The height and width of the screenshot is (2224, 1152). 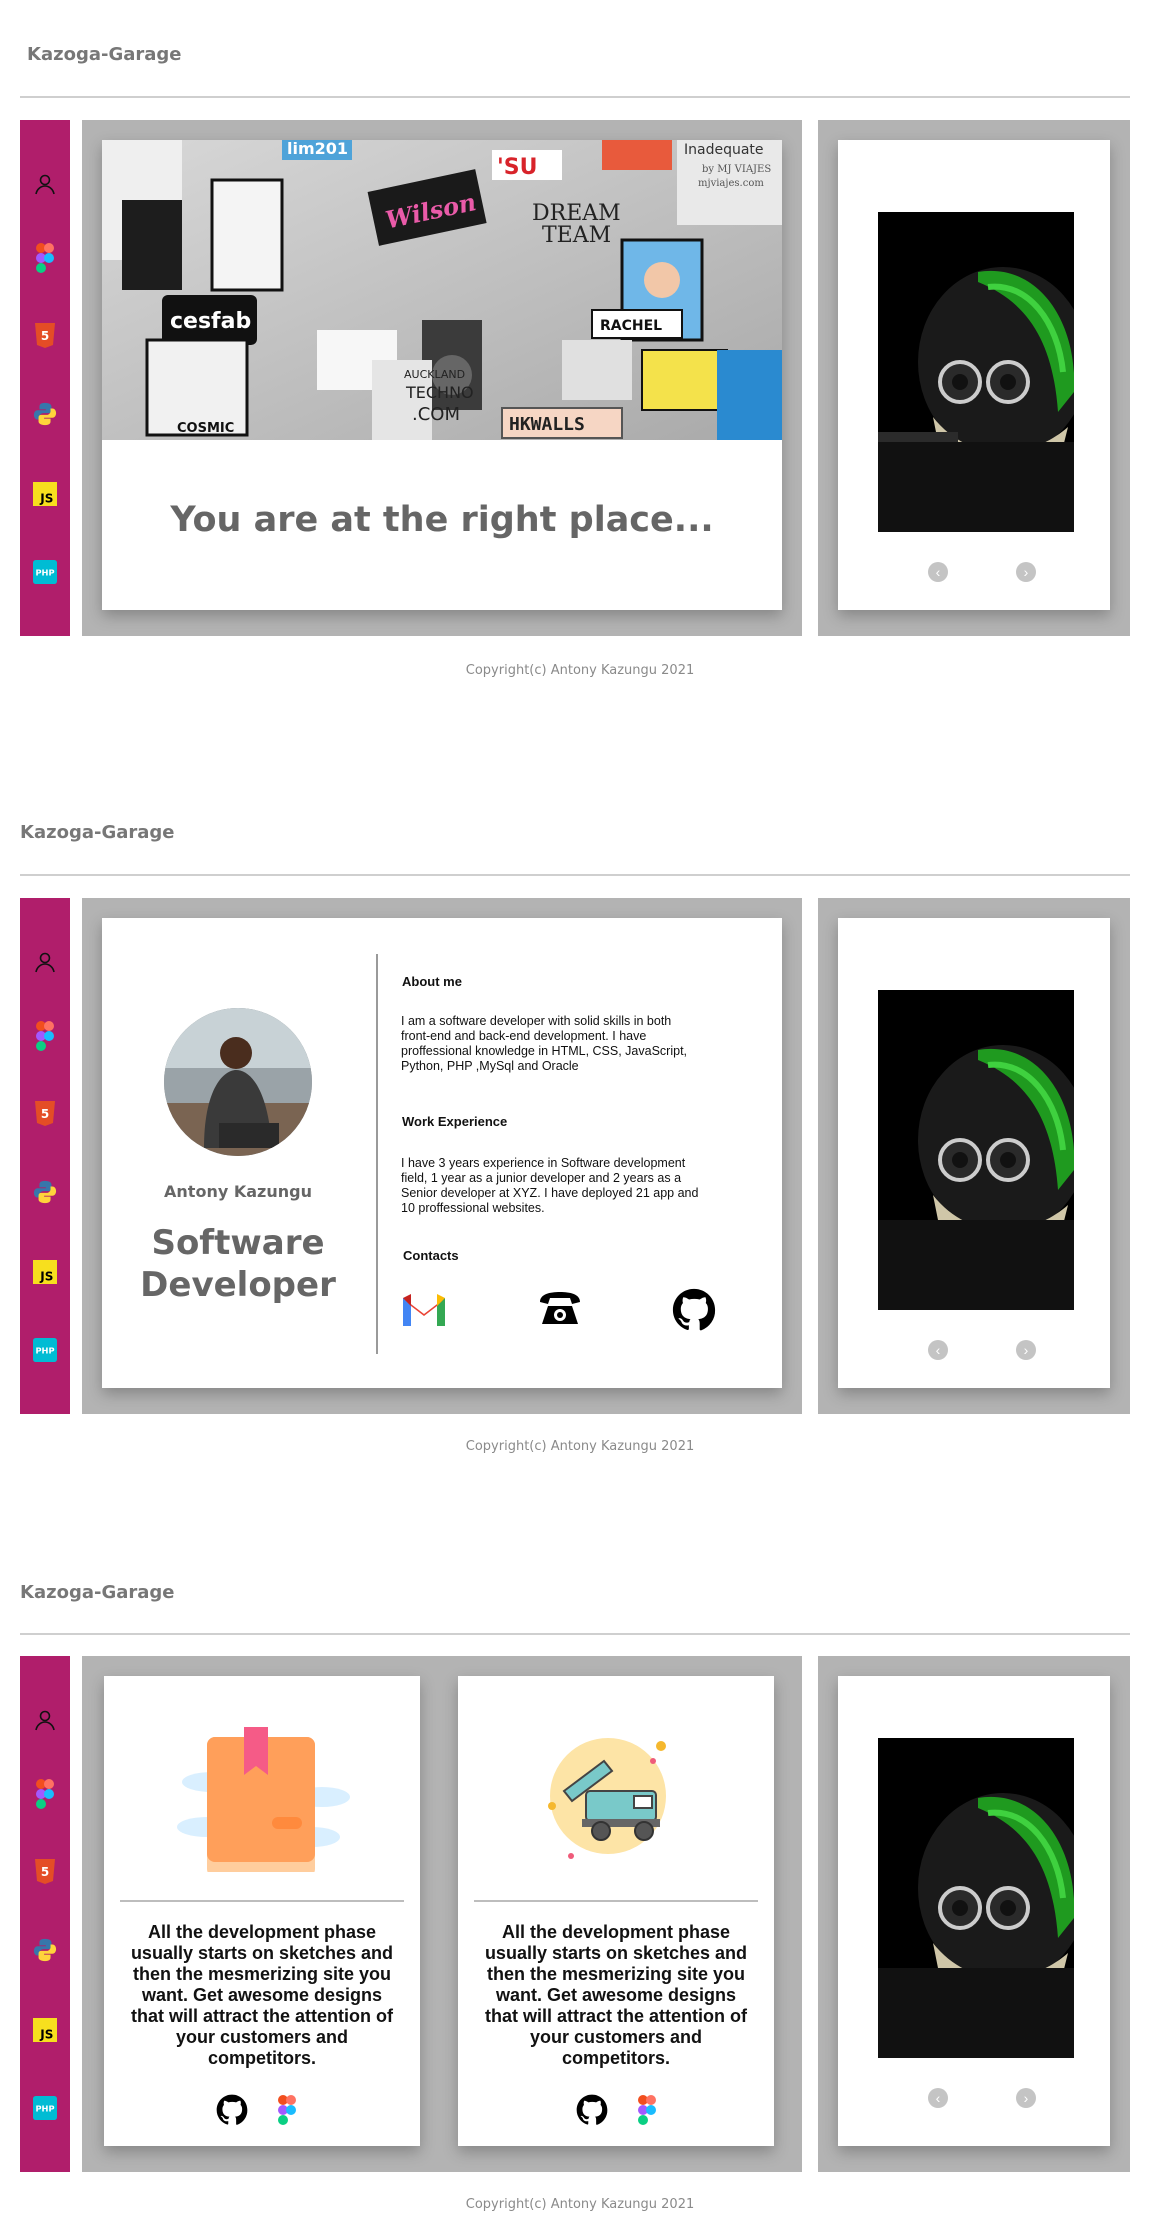 I want to click on profile-role-line1: Software, so click(x=238, y=1243).